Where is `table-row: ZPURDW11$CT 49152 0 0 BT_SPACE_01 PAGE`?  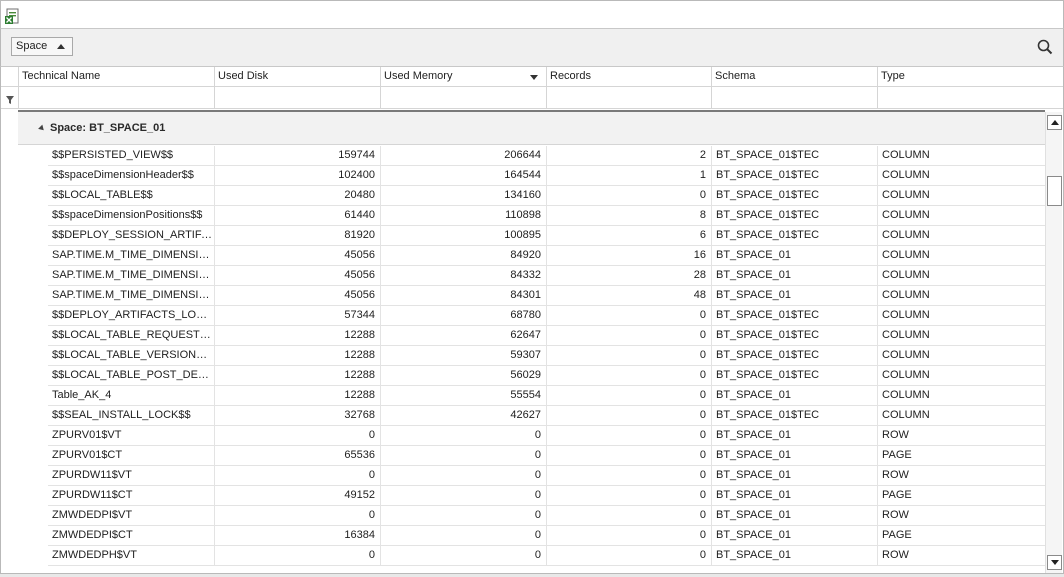
table-row: ZPURDW11$CT 49152 0 0 BT_SPACE_01 PAGE is located at coordinates (546, 496).